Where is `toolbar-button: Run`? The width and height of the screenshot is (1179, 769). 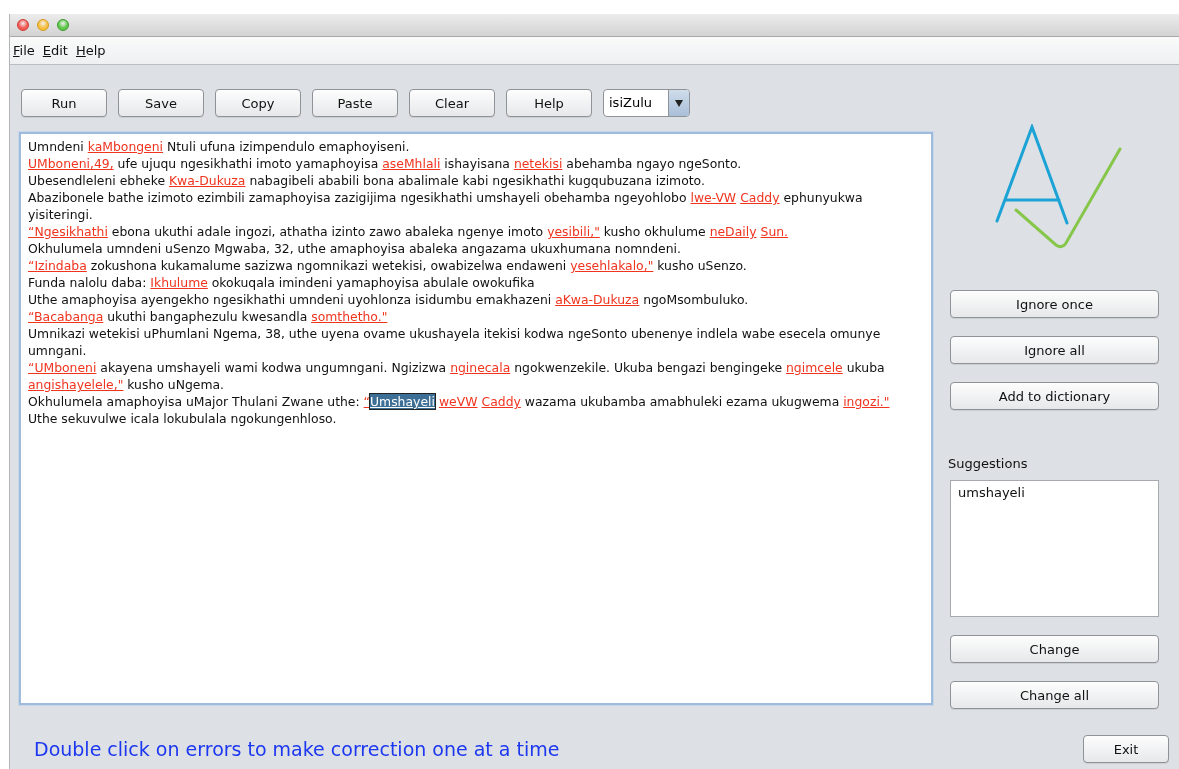
toolbar-button: Run is located at coordinates (64, 103).